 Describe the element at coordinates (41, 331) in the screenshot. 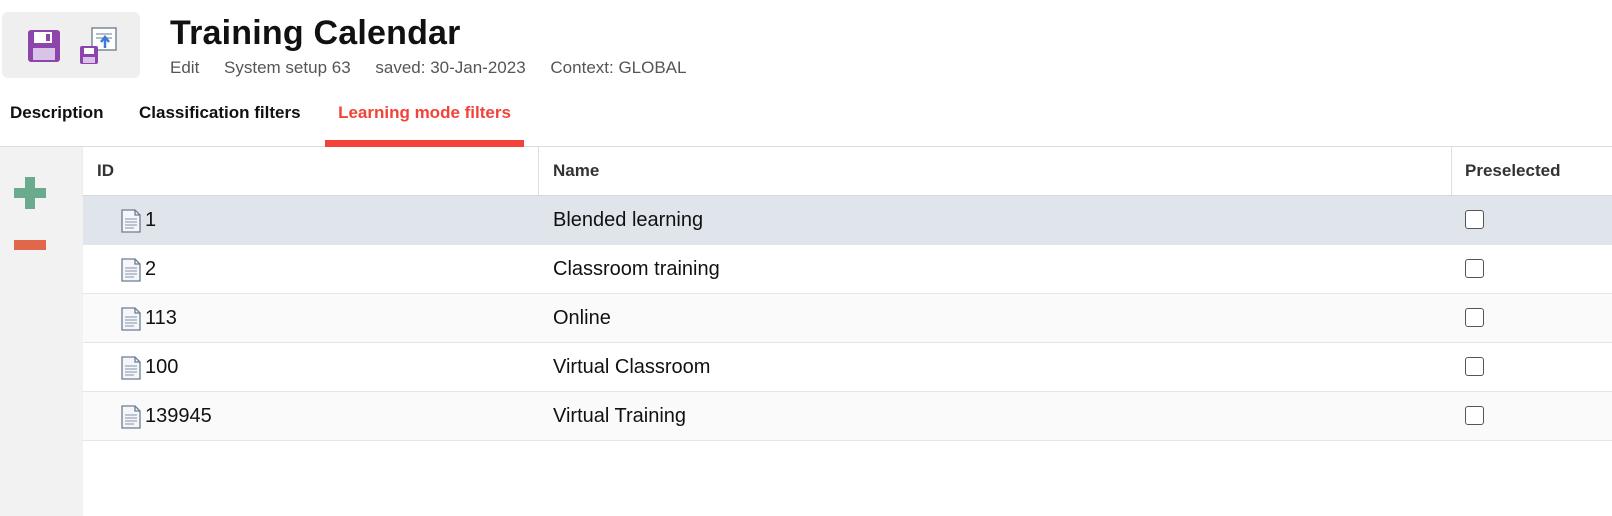

I see `action-sidebar` at that location.